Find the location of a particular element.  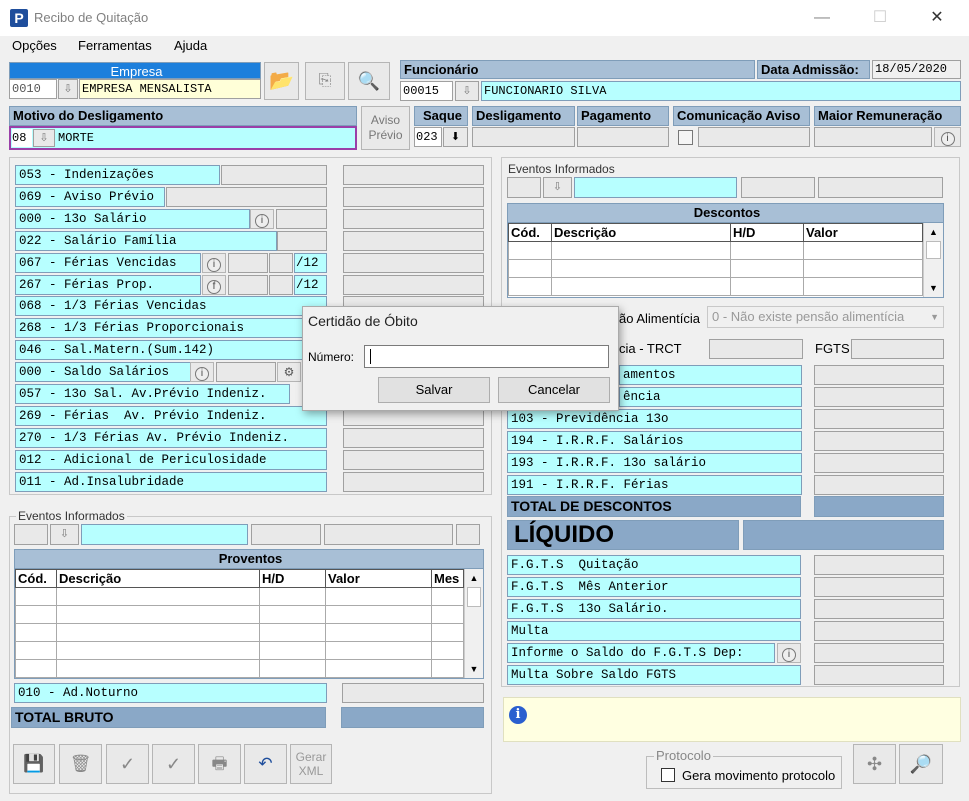

row-info-icon: i is located at coordinates (262, 219).